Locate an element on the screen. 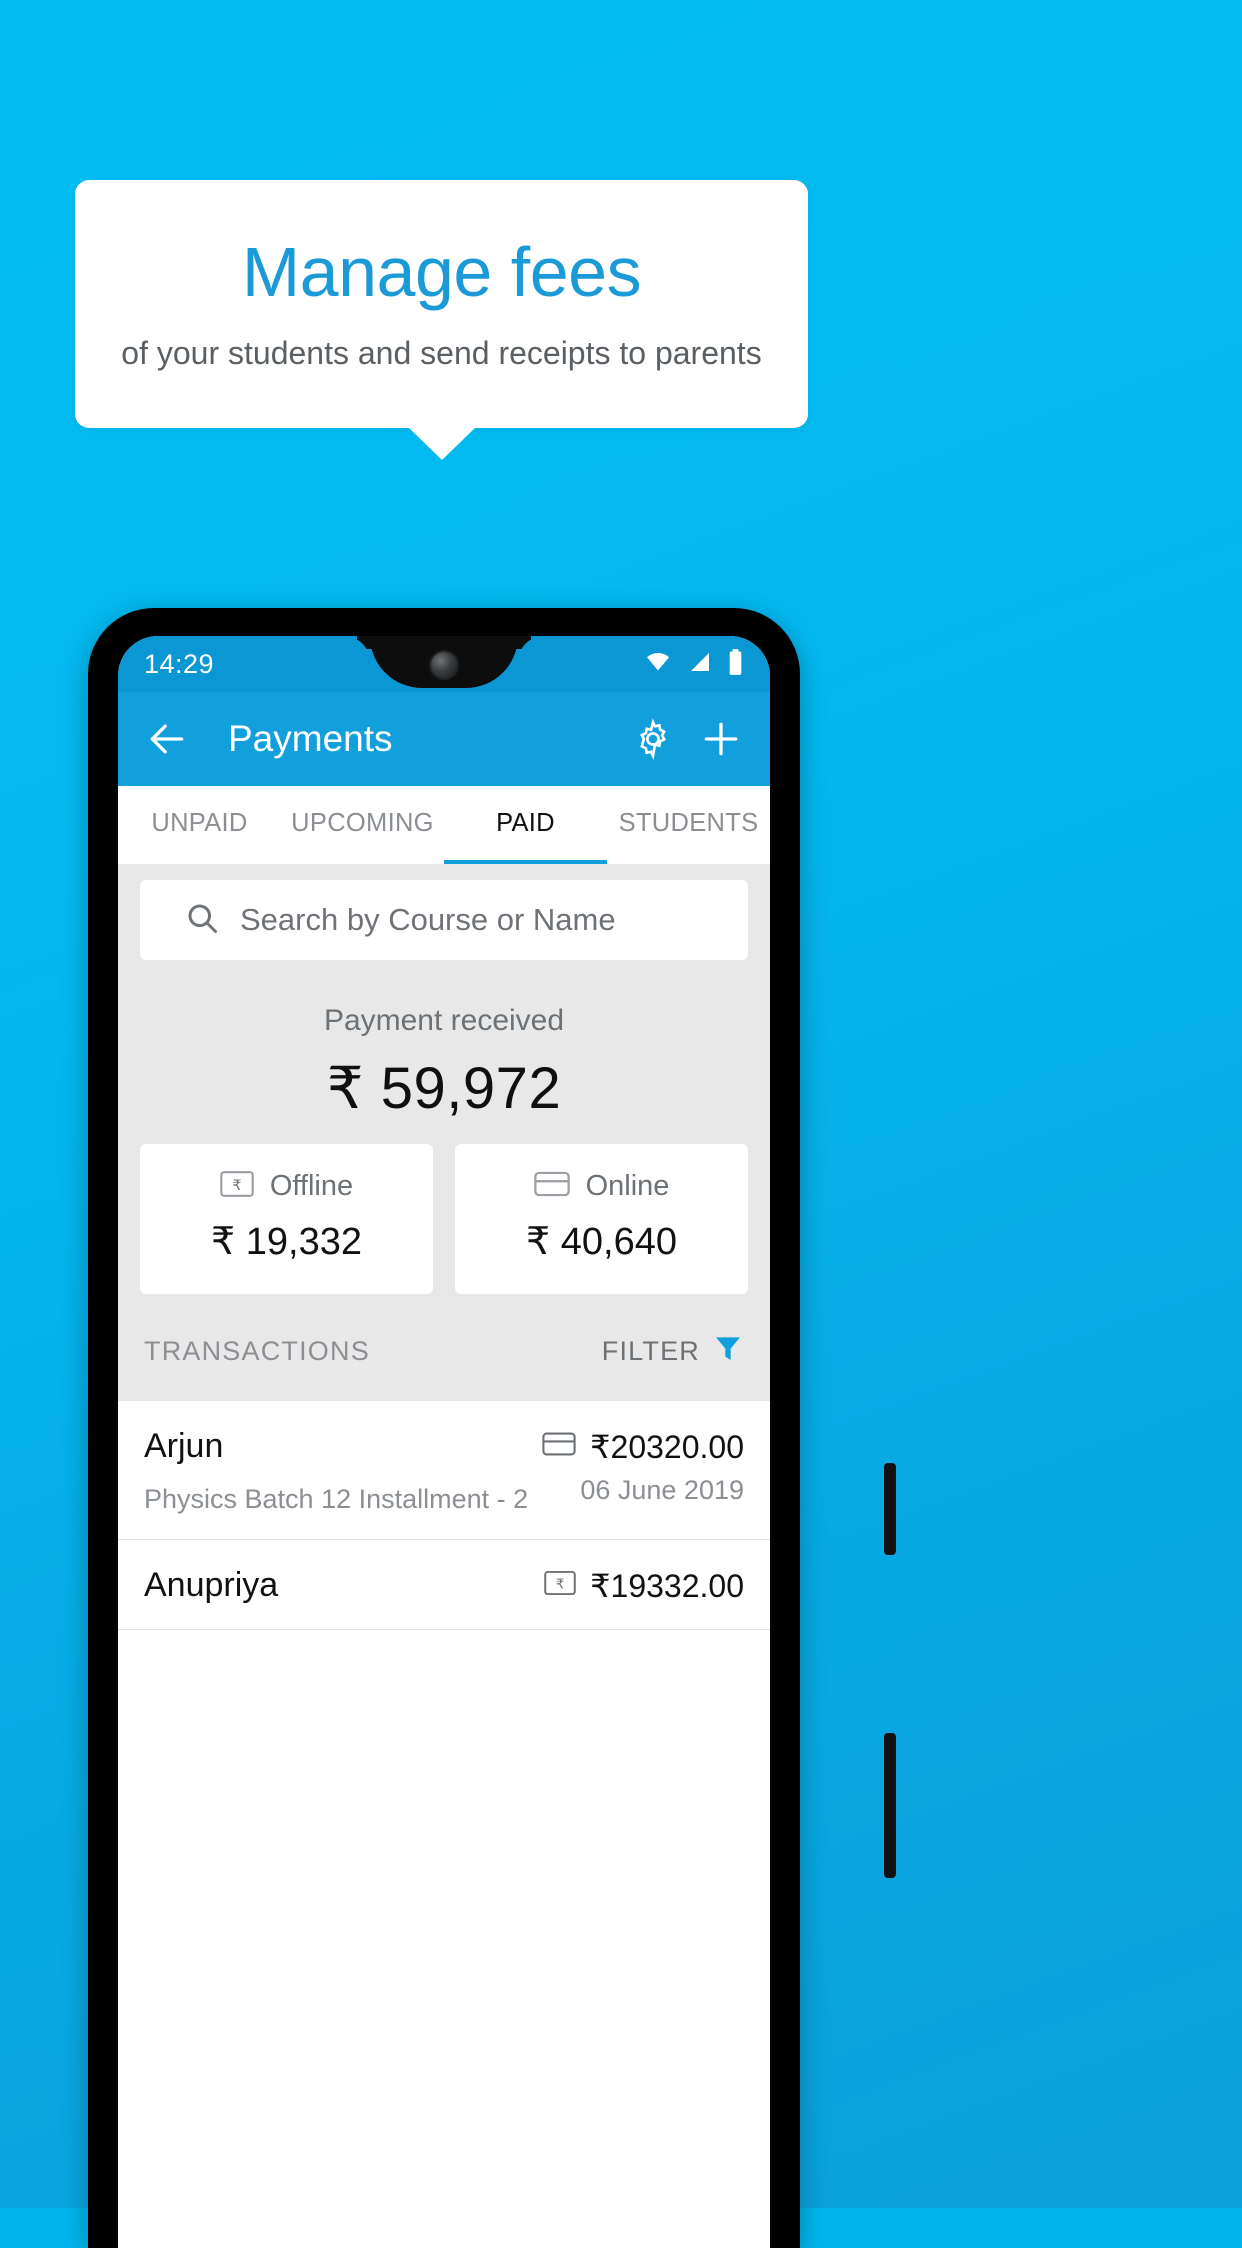  offline-card-header: ₹ Offline is located at coordinates (286, 1186).